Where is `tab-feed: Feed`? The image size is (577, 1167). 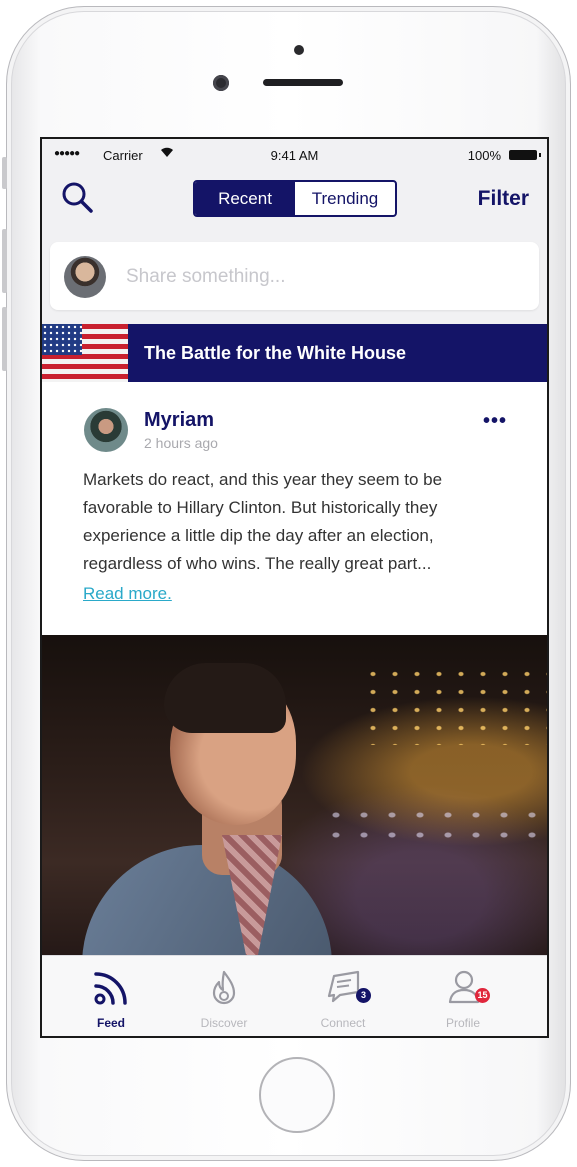 tab-feed: Feed is located at coordinates (111, 996).